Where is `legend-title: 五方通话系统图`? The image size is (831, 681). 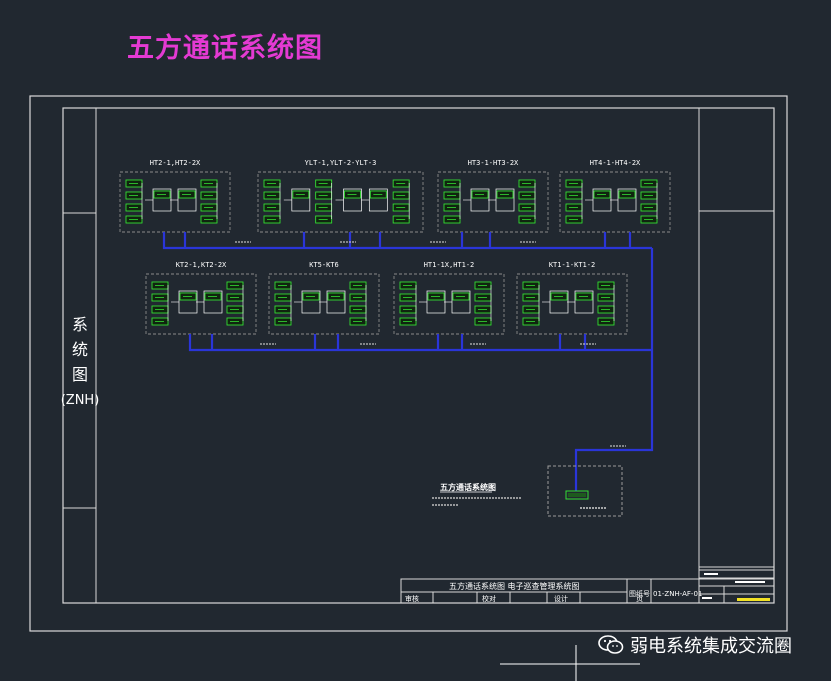
legend-title: 五方通话系统图 is located at coordinates (468, 487).